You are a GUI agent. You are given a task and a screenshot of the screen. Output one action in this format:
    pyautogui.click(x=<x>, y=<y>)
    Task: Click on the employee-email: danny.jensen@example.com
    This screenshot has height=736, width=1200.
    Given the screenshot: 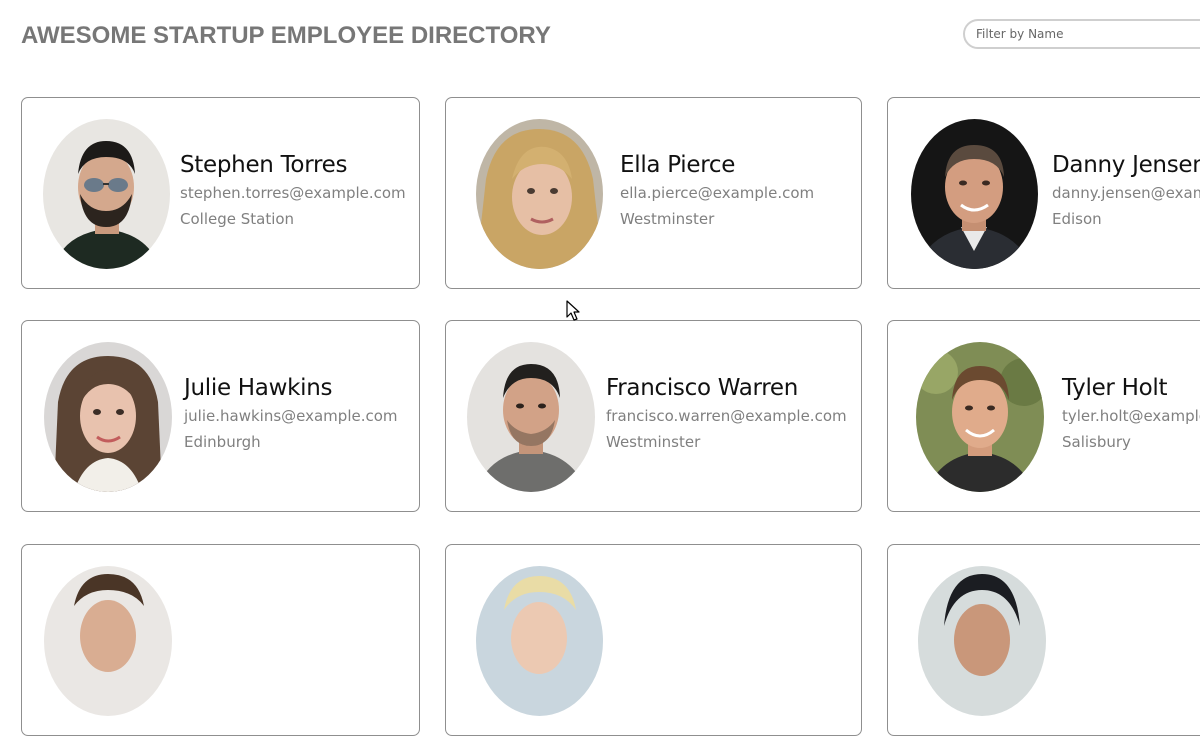 What is the action you would take?
    pyautogui.click(x=1126, y=193)
    